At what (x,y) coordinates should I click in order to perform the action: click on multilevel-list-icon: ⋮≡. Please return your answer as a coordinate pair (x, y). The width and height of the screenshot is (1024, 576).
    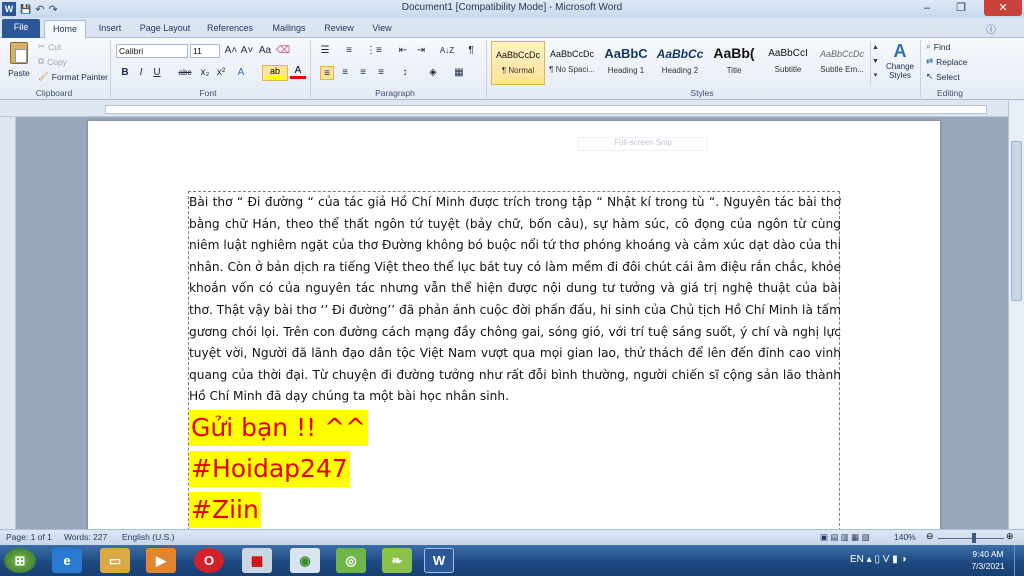
    Looking at the image, I should click on (374, 51).